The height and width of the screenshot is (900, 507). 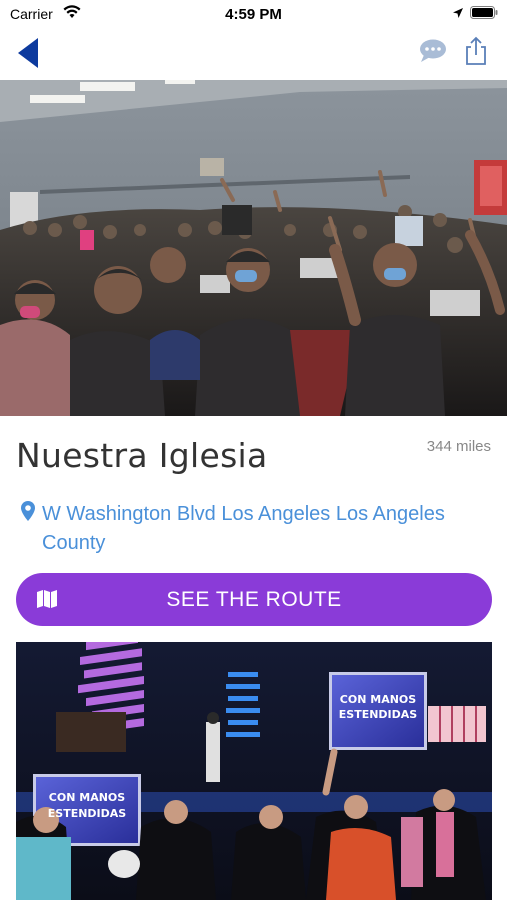 I want to click on status-bar: Carrier 4:59 PM, so click(x=253, y=14).